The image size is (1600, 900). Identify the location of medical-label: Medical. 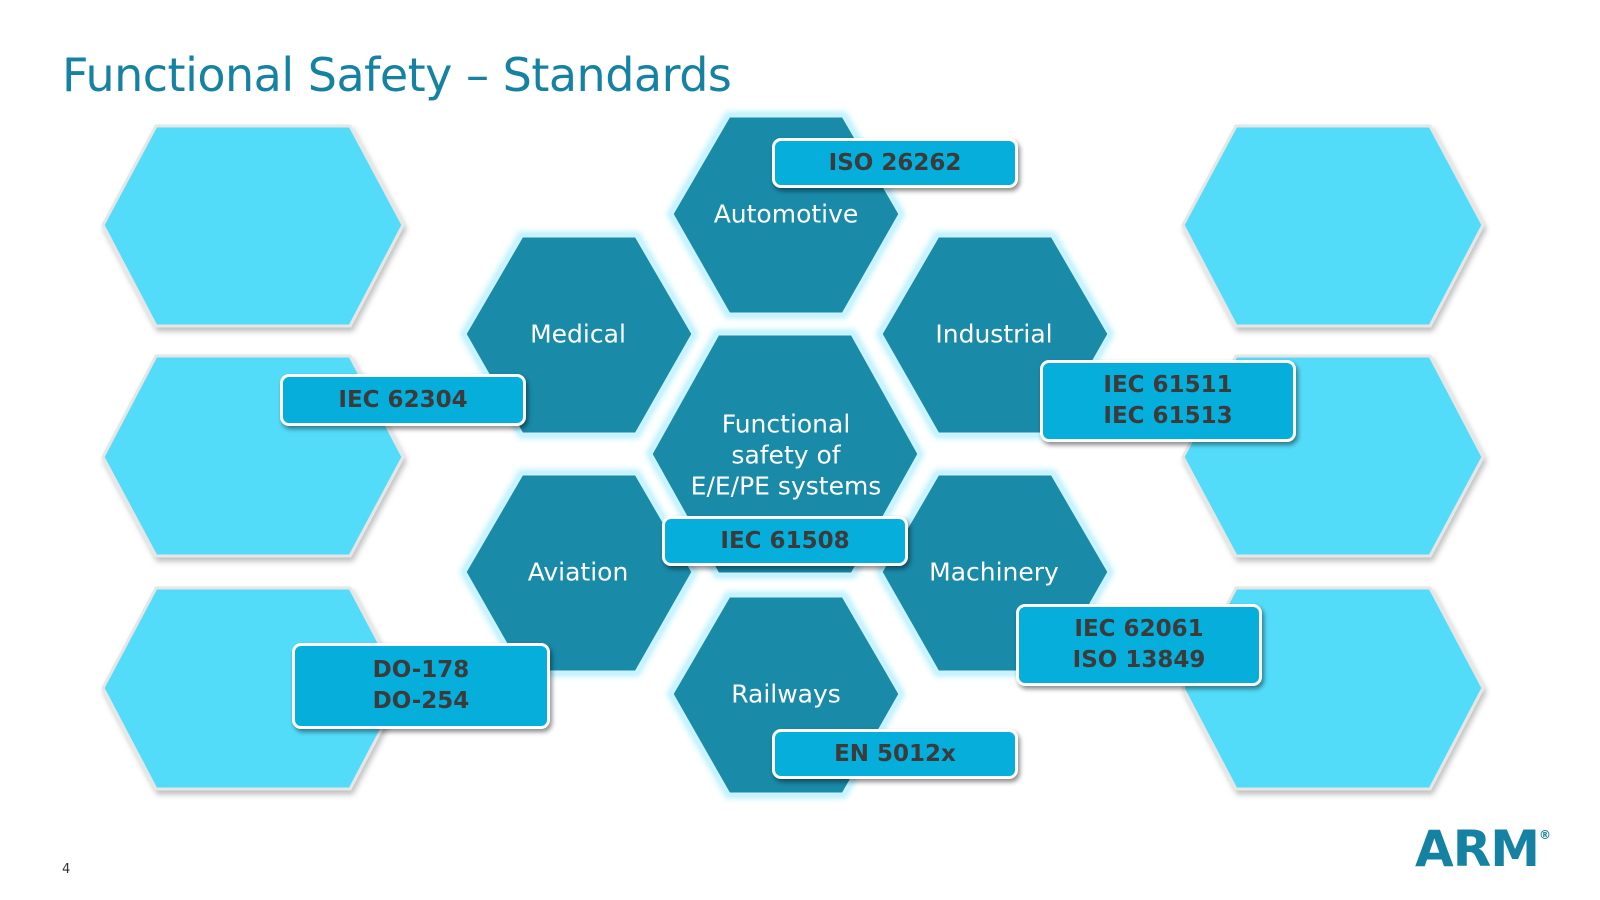
(578, 334).